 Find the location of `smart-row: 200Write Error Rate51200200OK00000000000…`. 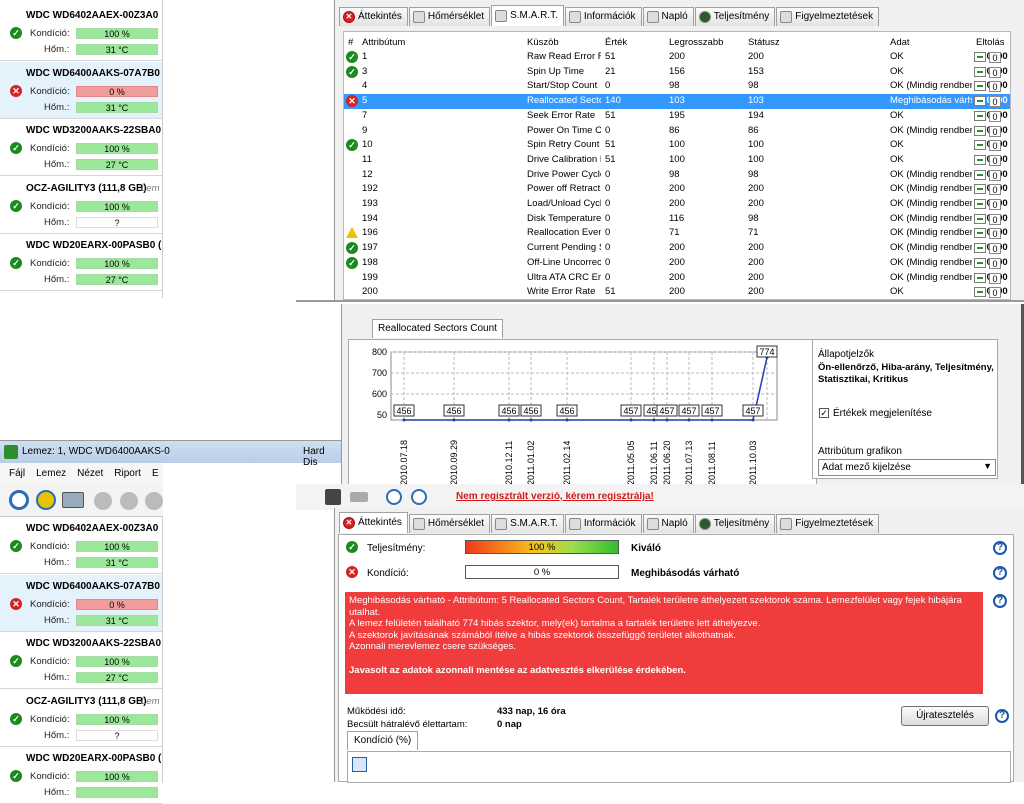

smart-row: 200Write Error Rate51200200OK00000000000… is located at coordinates (677, 292).